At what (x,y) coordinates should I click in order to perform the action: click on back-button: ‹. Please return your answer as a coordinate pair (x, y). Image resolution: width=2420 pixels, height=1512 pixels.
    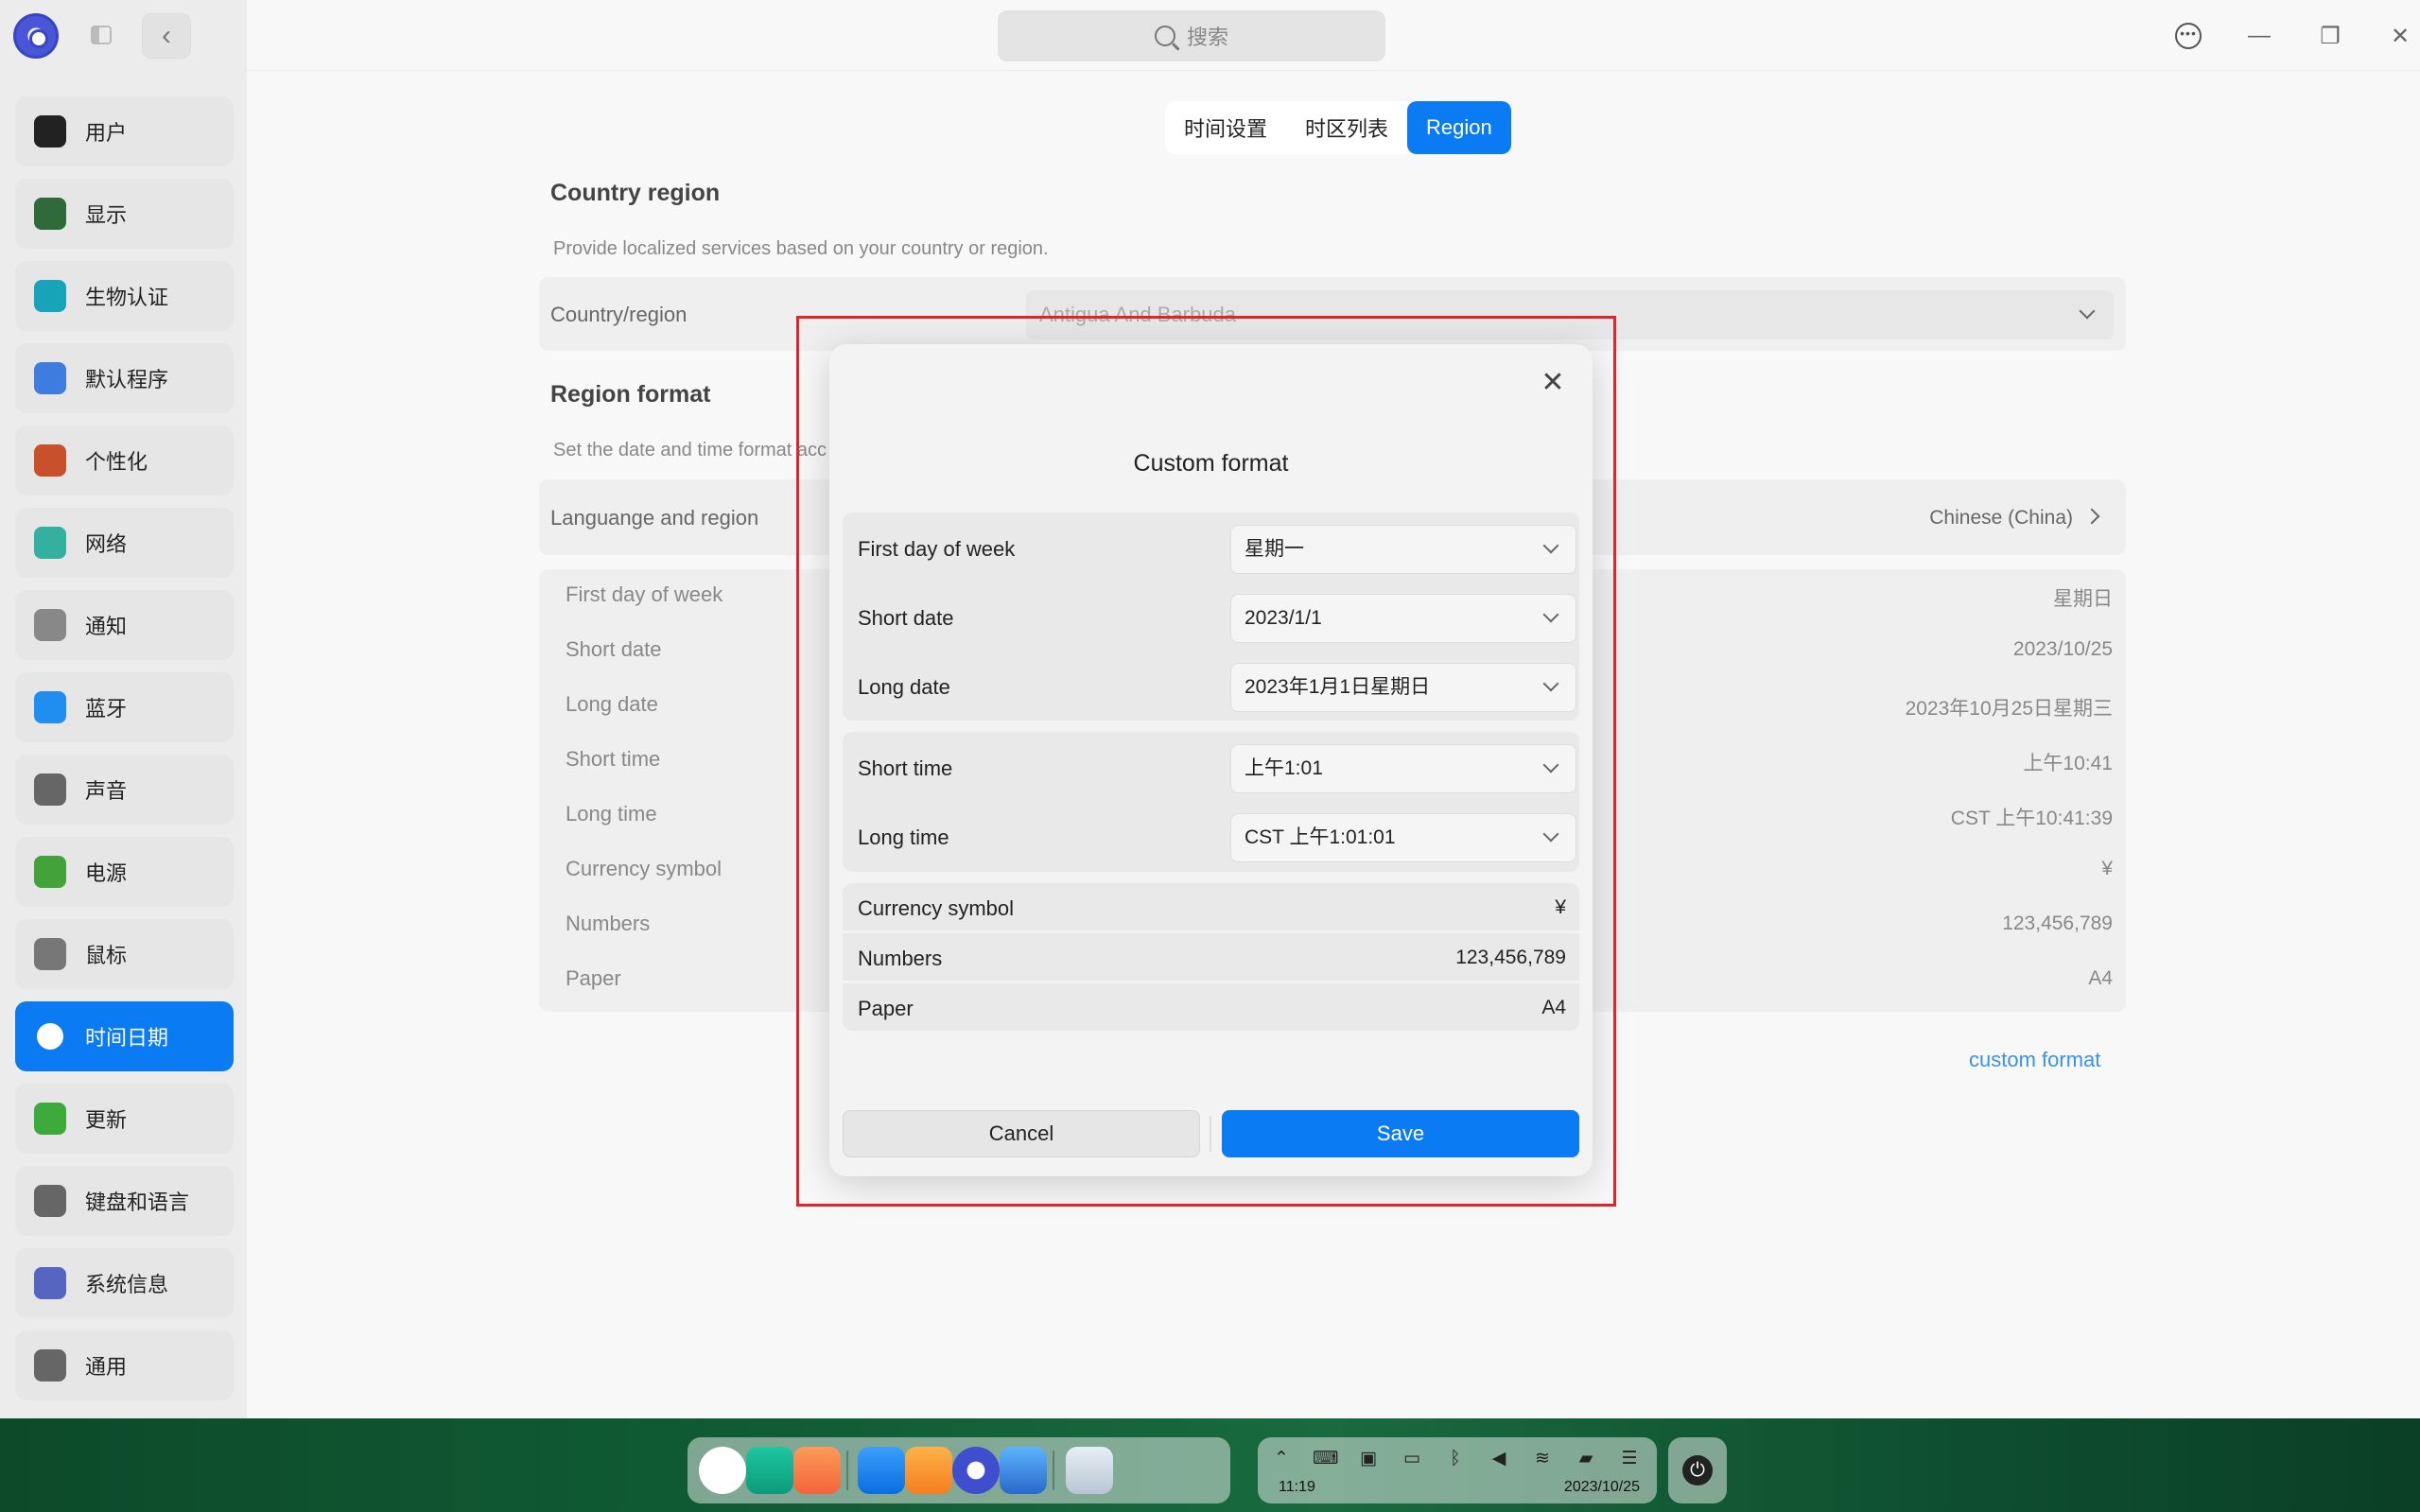
    Looking at the image, I should click on (167, 36).